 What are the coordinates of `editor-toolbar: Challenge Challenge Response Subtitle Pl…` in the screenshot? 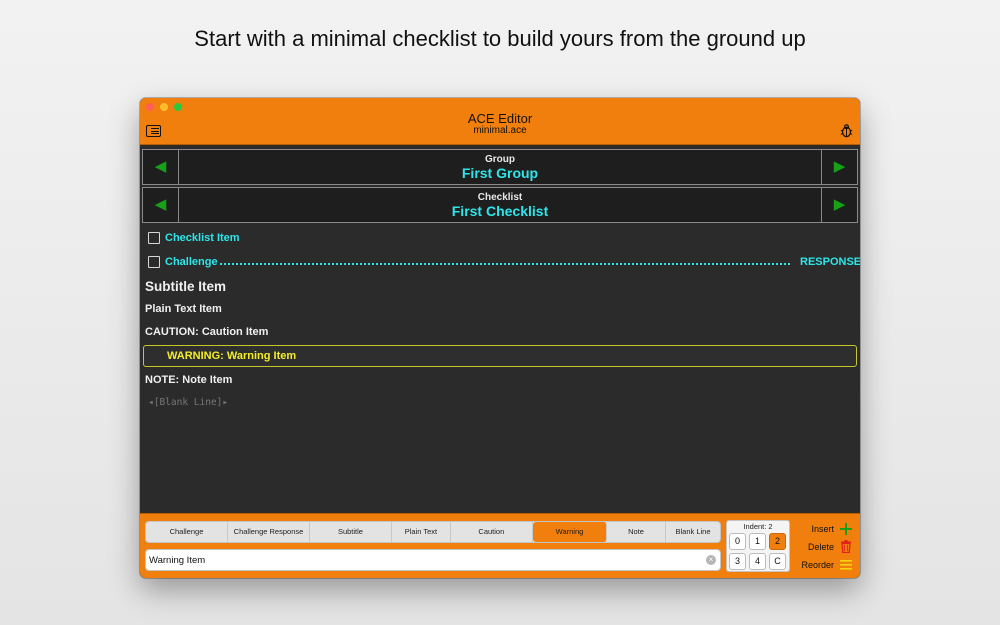 It's located at (500, 545).